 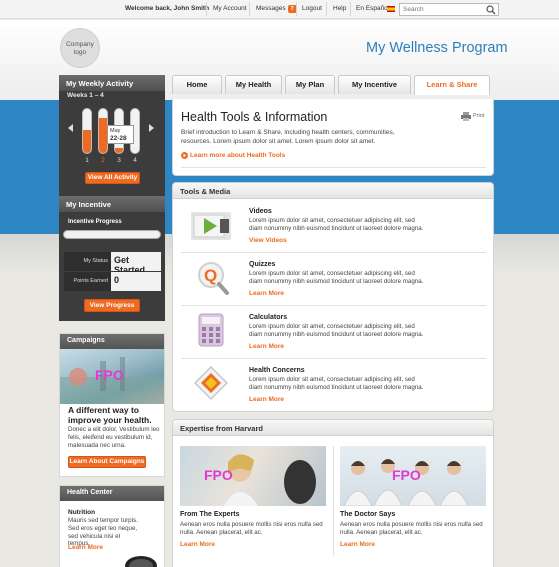 I want to click on week-number: 2, so click(x=103, y=160).